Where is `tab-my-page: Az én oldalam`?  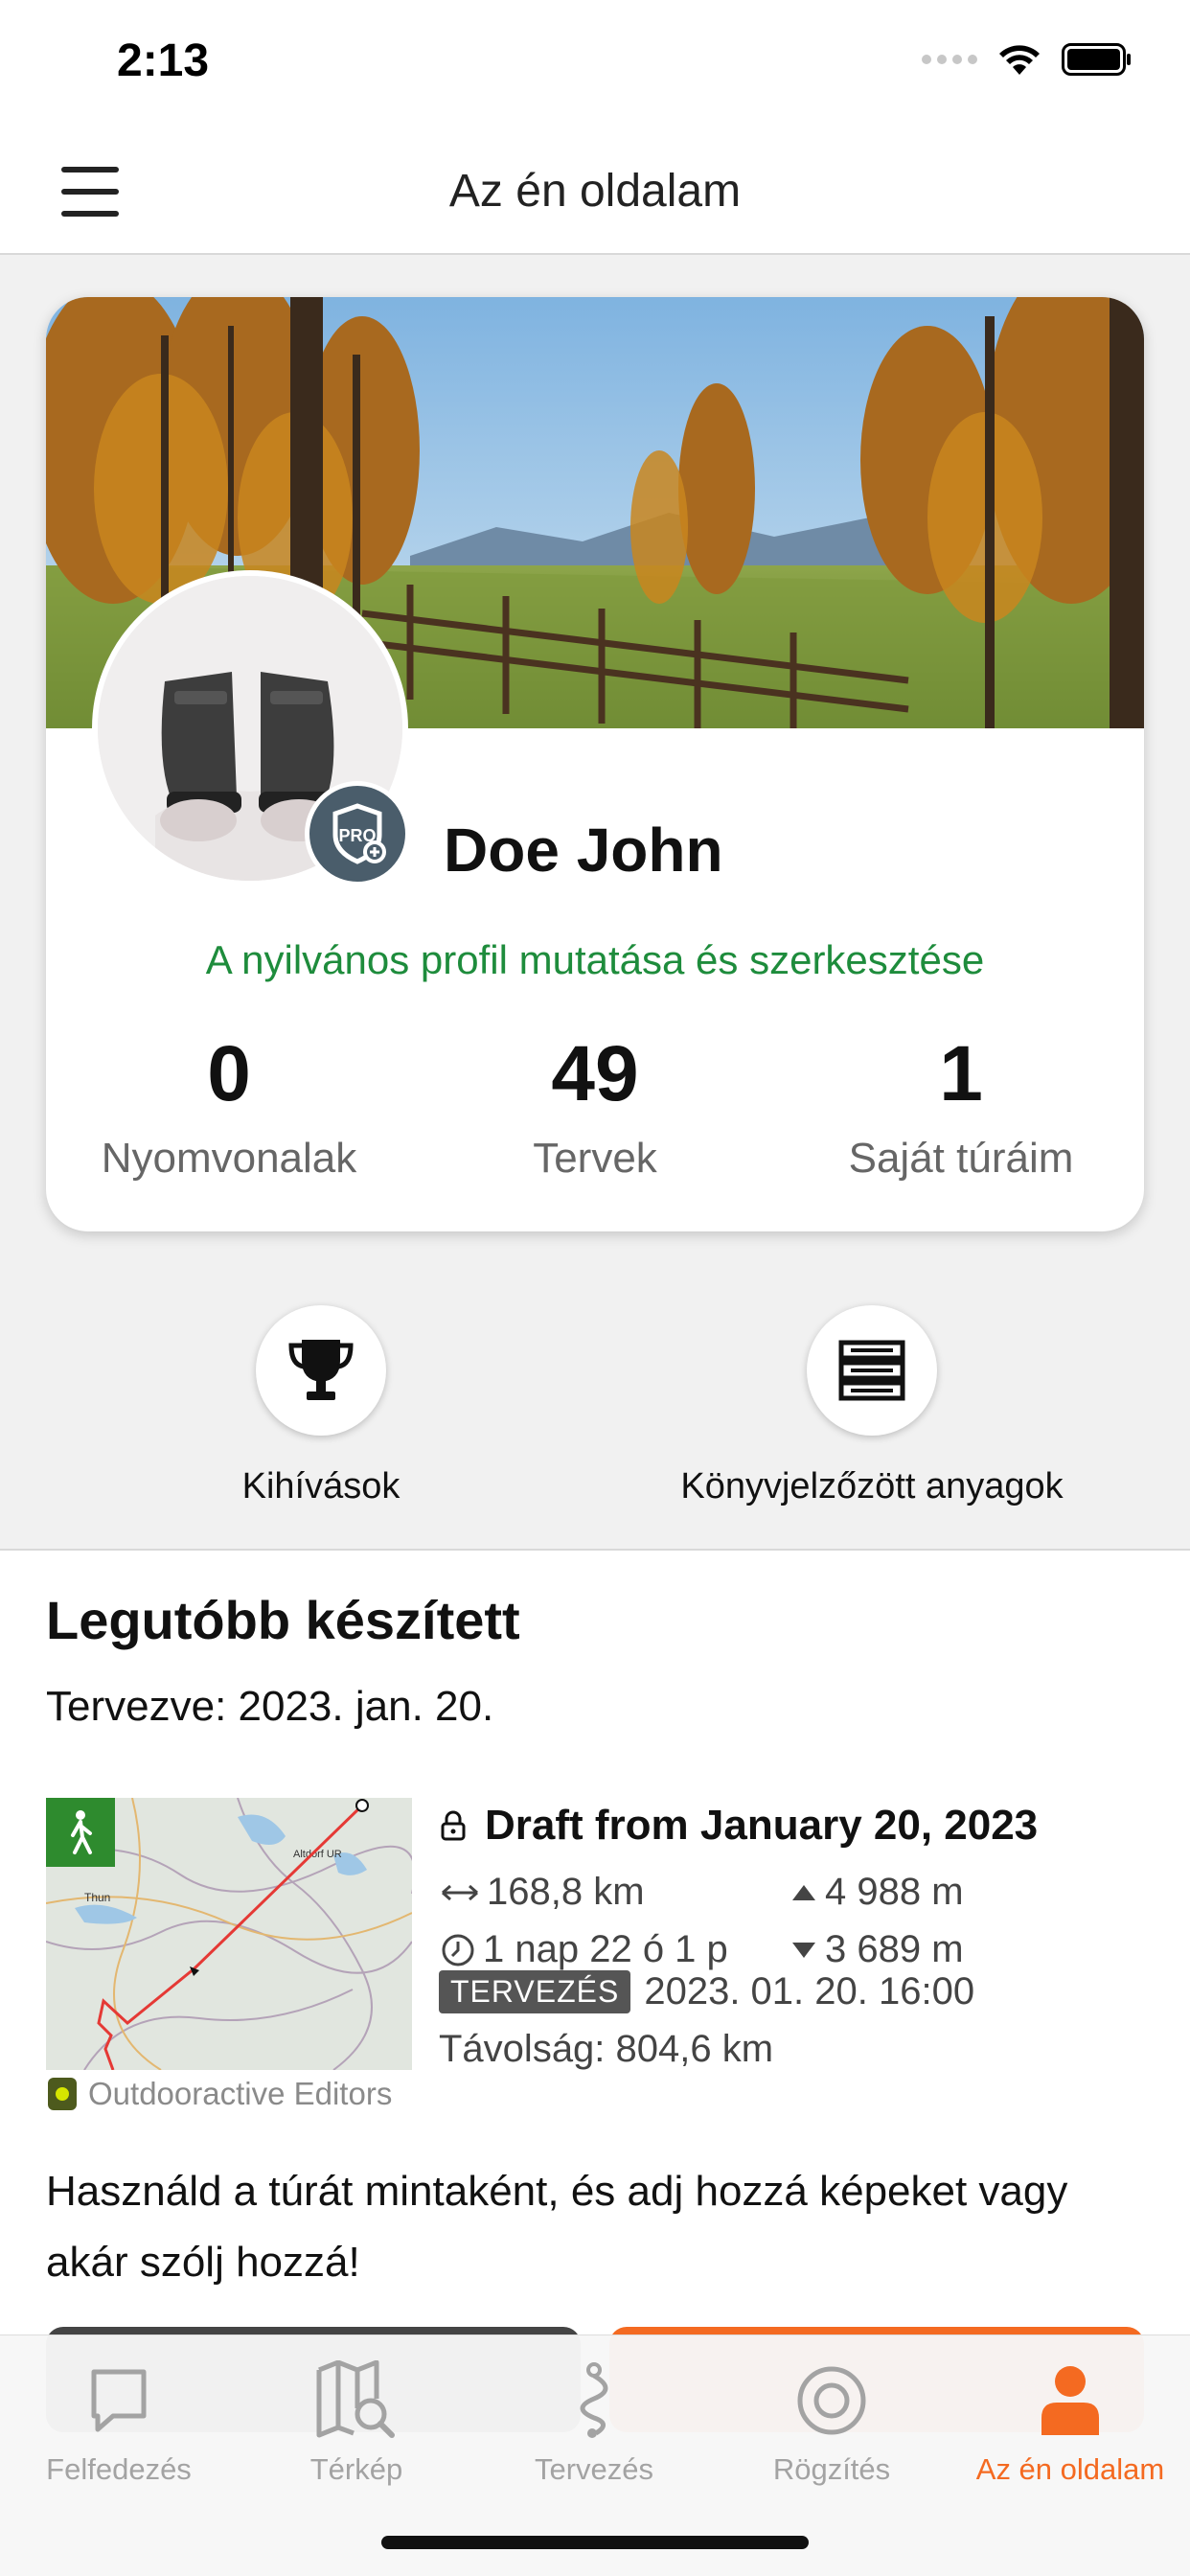
tab-my-page: Az én oldalam is located at coordinates (1070, 2421).